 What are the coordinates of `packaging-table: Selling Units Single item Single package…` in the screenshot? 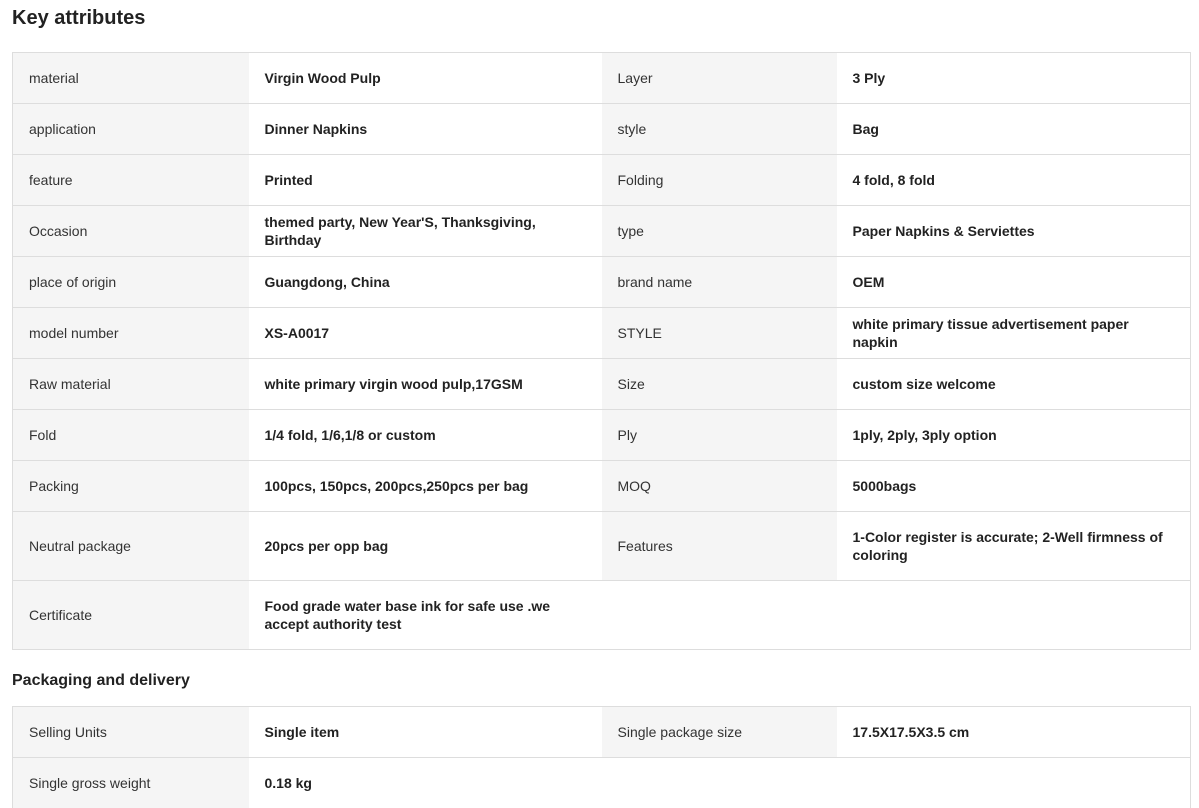 It's located at (601, 757).